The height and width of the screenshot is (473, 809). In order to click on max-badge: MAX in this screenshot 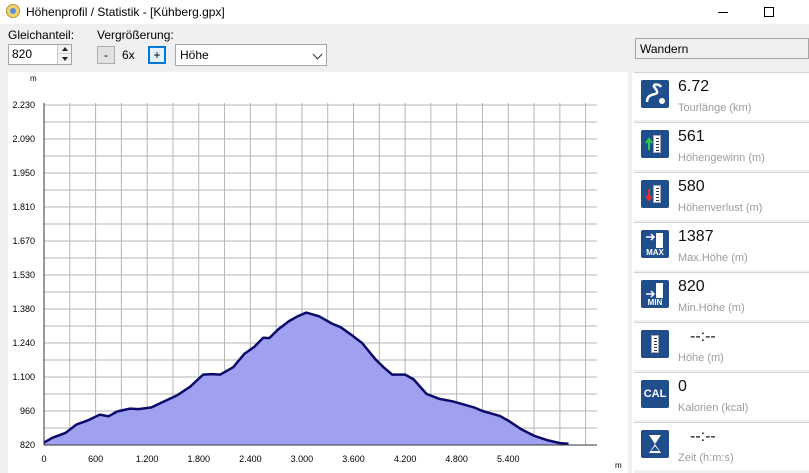, I will do `click(655, 252)`.